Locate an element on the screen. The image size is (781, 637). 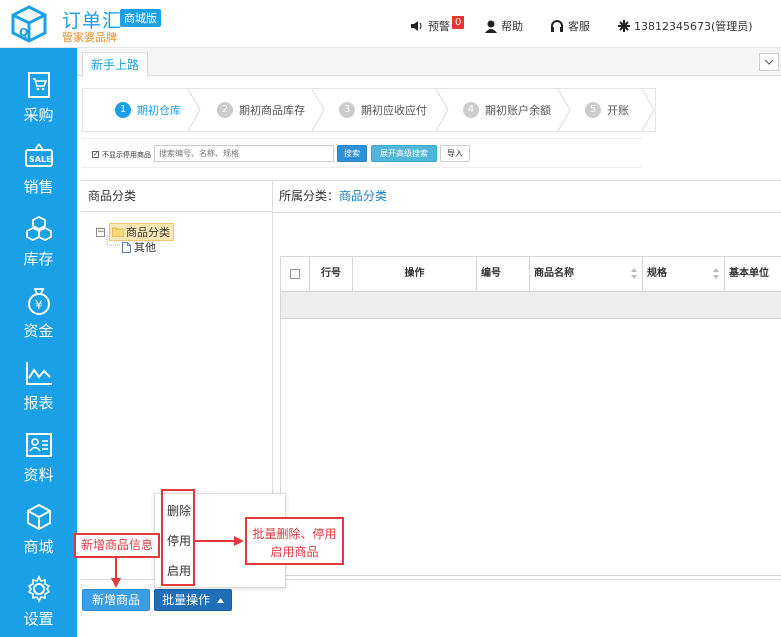
callout-line: 批量删除、停用 is located at coordinates (294, 534).